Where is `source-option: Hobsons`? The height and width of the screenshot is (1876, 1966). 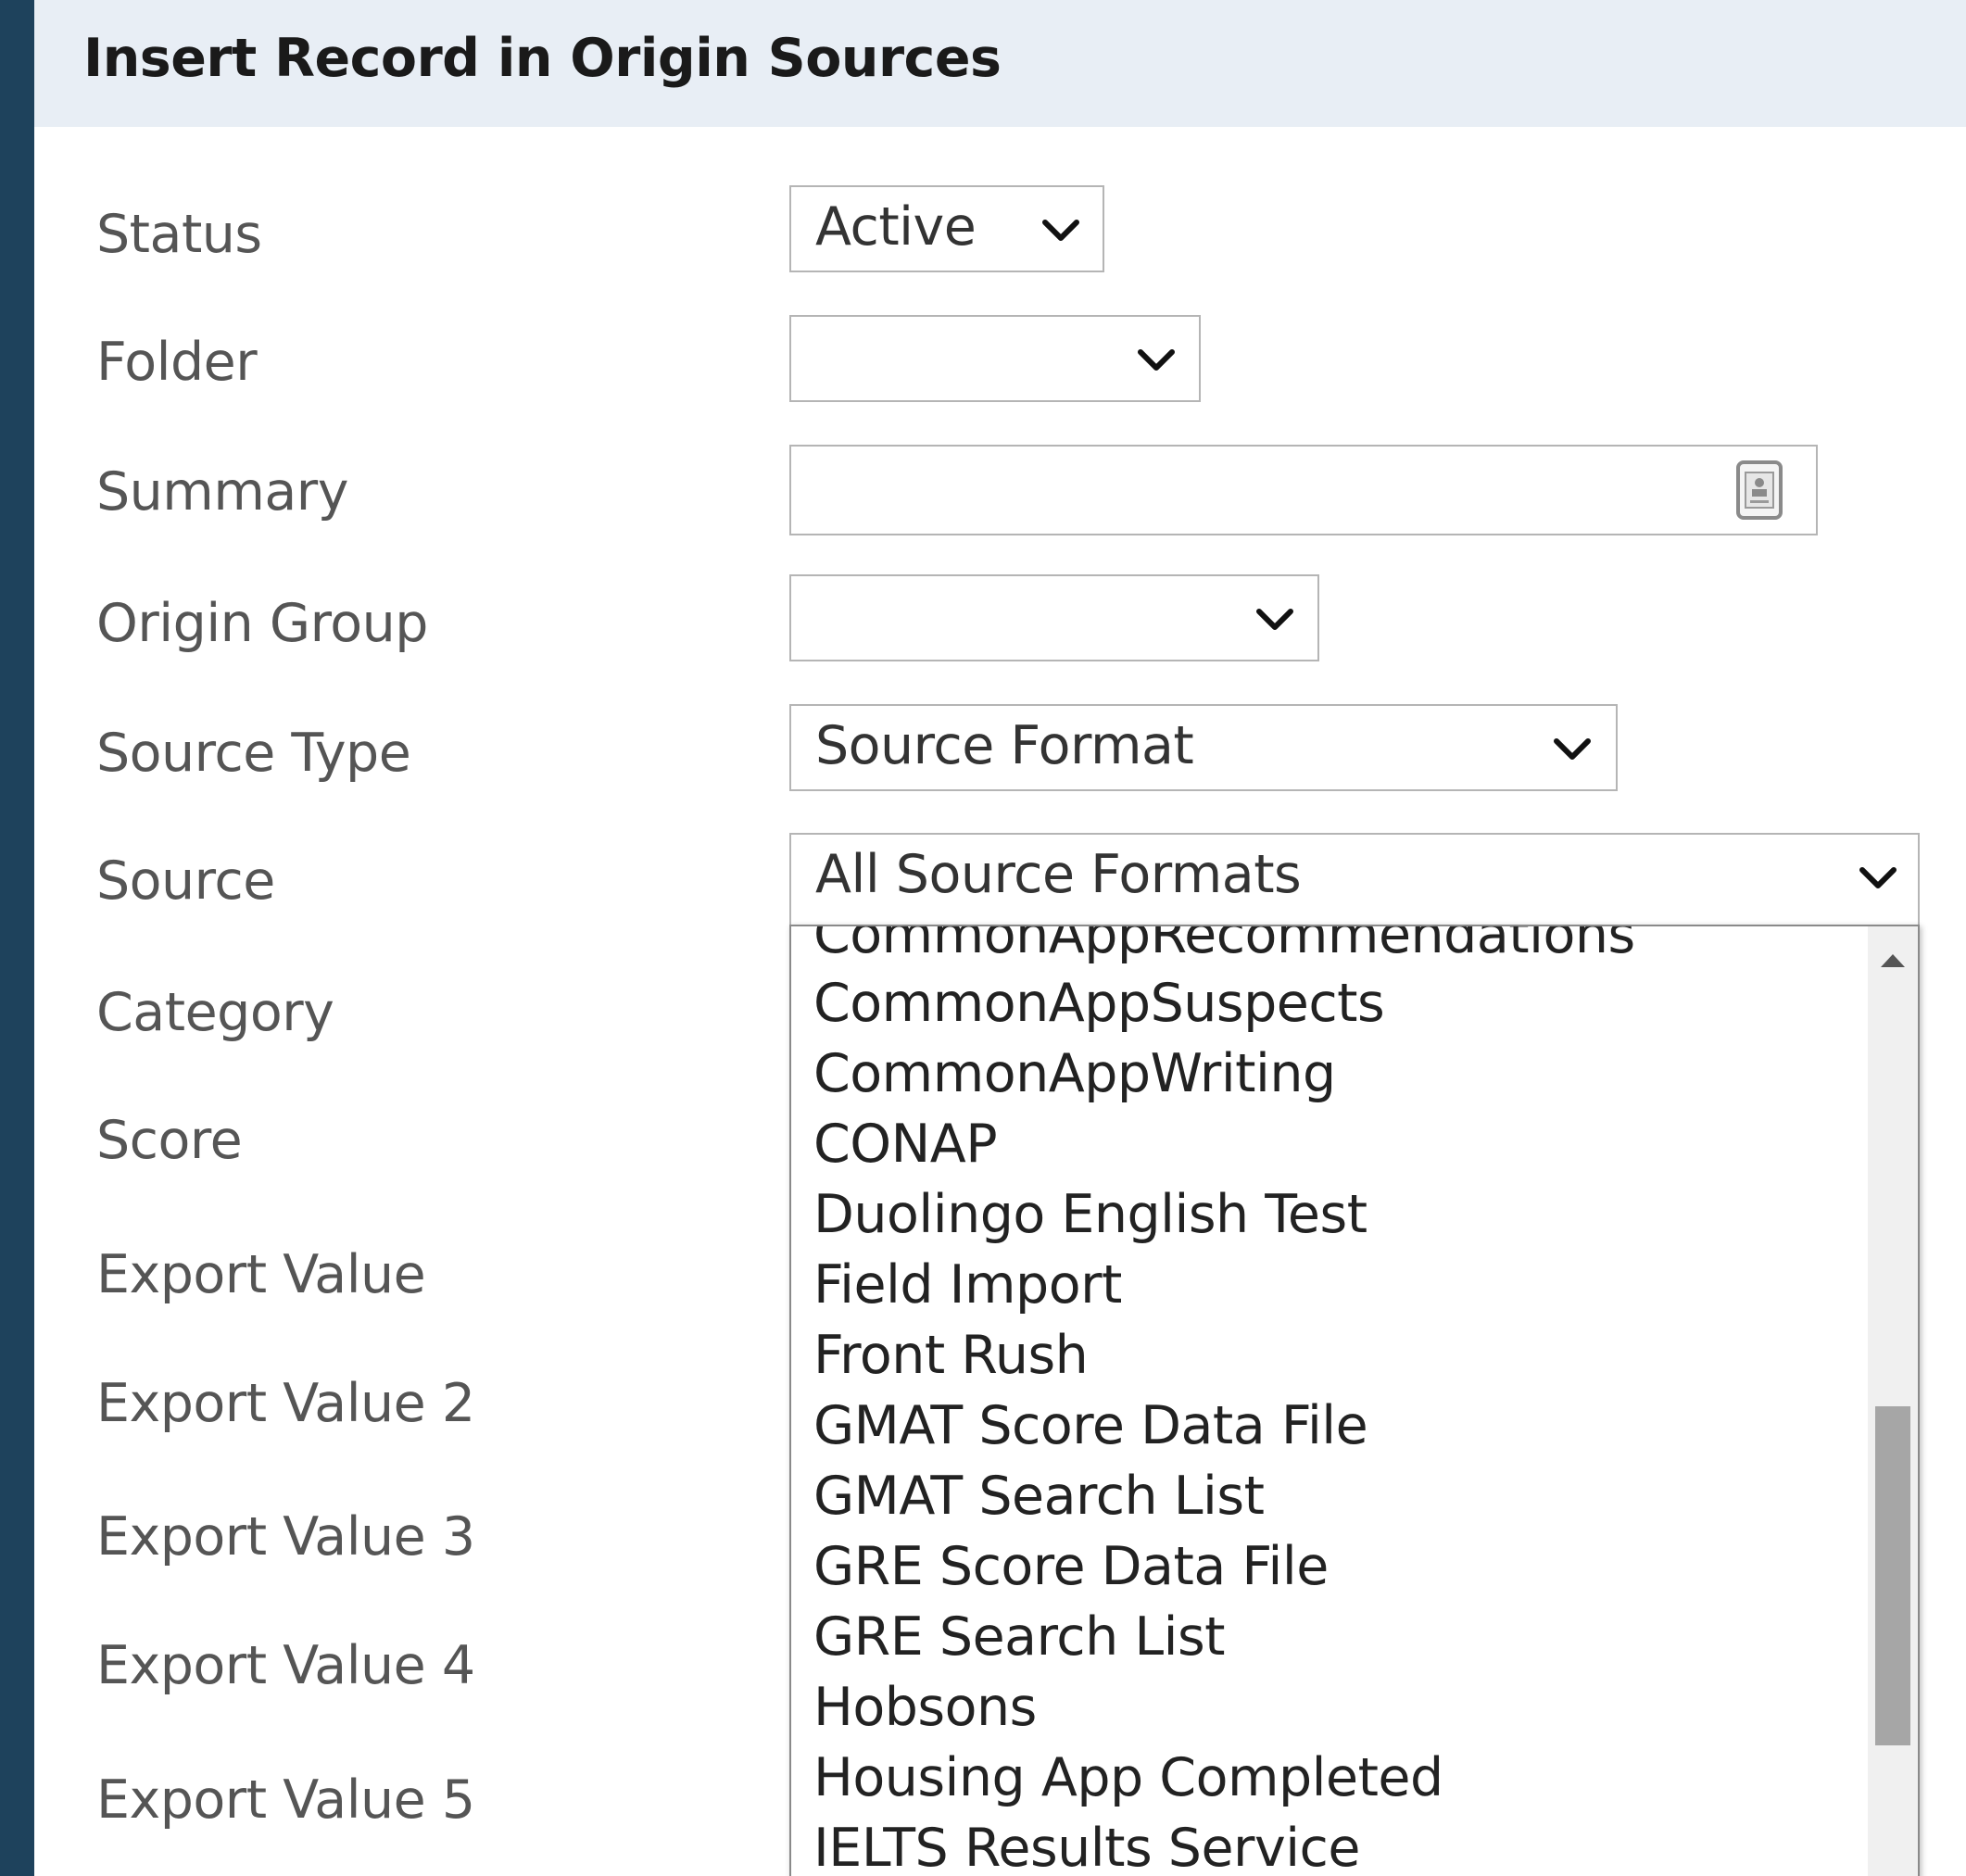
source-option: Hobsons is located at coordinates (925, 1707).